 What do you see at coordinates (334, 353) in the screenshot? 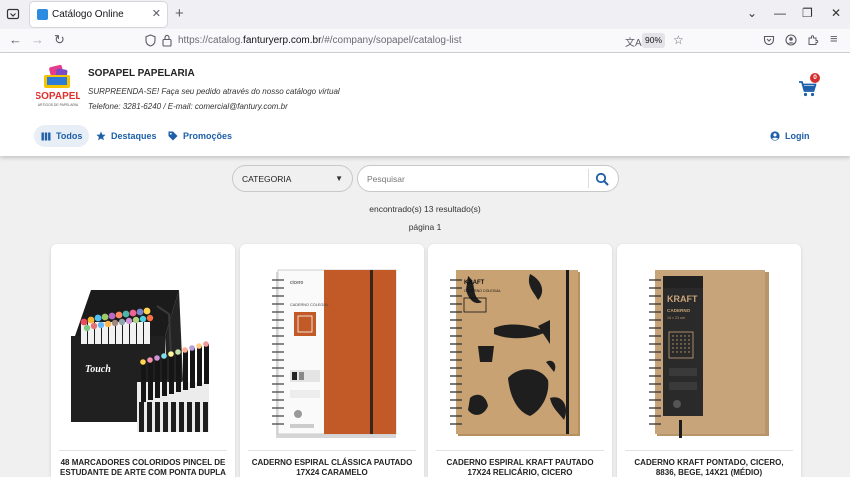
I see `product-image: cicero CADERNO COLEGIAL` at bounding box center [334, 353].